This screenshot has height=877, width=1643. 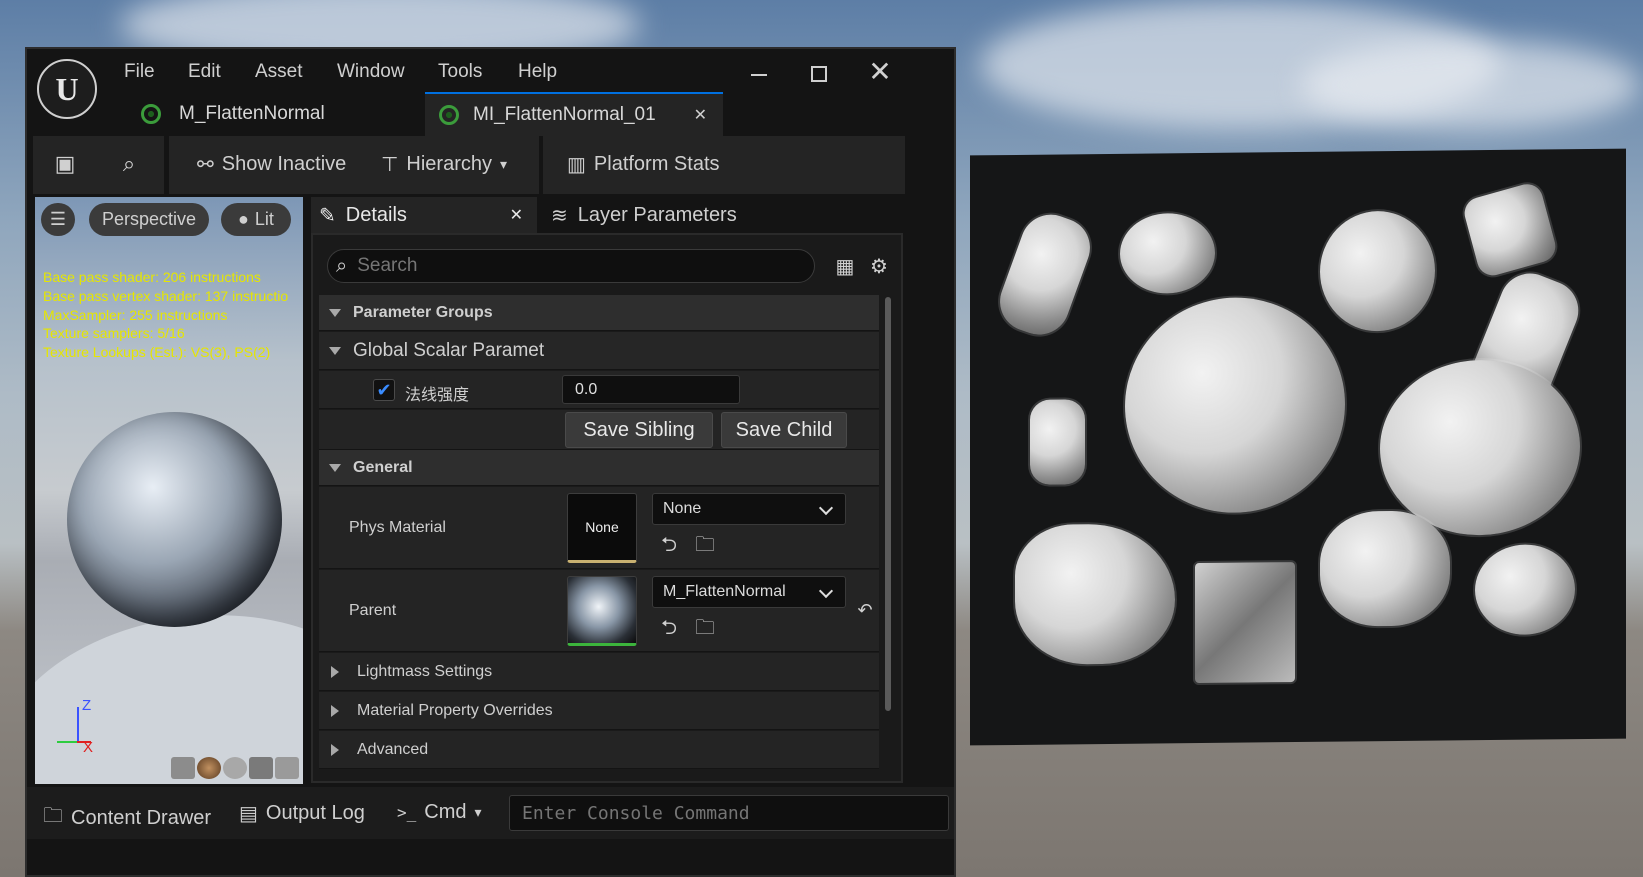 What do you see at coordinates (88, 747) in the screenshot?
I see `axis-x-label: X` at bounding box center [88, 747].